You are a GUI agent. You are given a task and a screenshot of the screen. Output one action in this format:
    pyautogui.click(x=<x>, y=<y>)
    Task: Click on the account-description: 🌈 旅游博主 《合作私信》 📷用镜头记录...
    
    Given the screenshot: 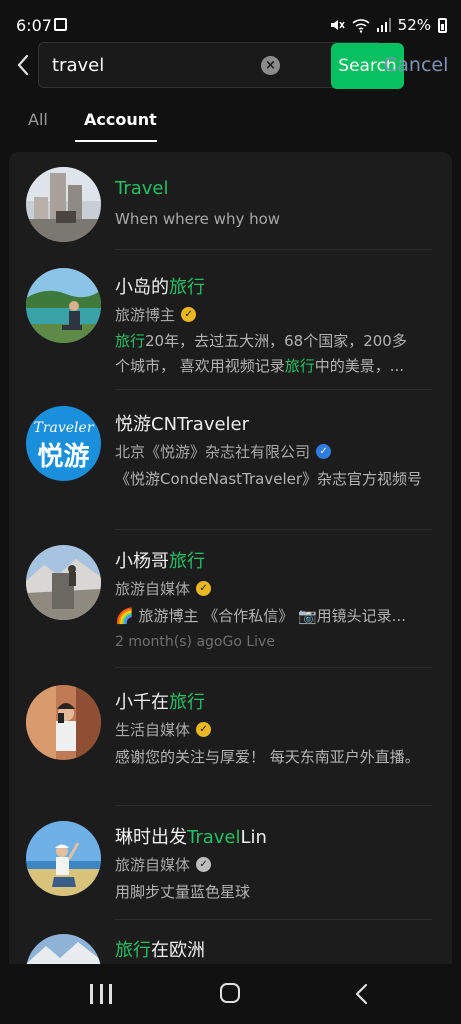 What is the action you would take?
    pyautogui.click(x=260, y=616)
    